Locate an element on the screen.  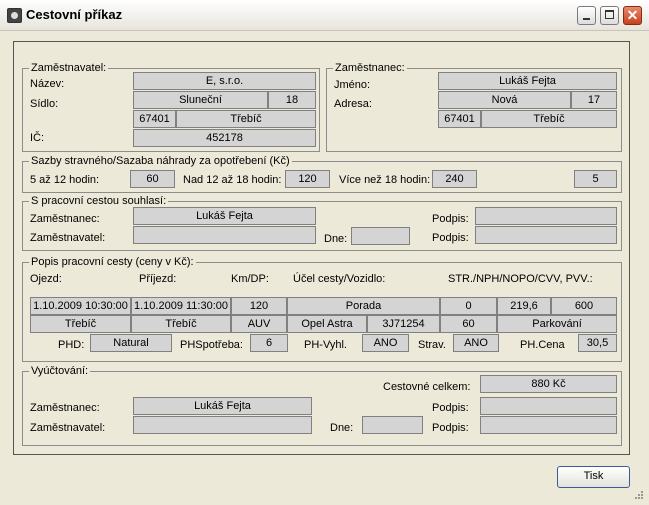
settlement-employee-label: Zaměstnanec: is located at coordinates (65, 408).